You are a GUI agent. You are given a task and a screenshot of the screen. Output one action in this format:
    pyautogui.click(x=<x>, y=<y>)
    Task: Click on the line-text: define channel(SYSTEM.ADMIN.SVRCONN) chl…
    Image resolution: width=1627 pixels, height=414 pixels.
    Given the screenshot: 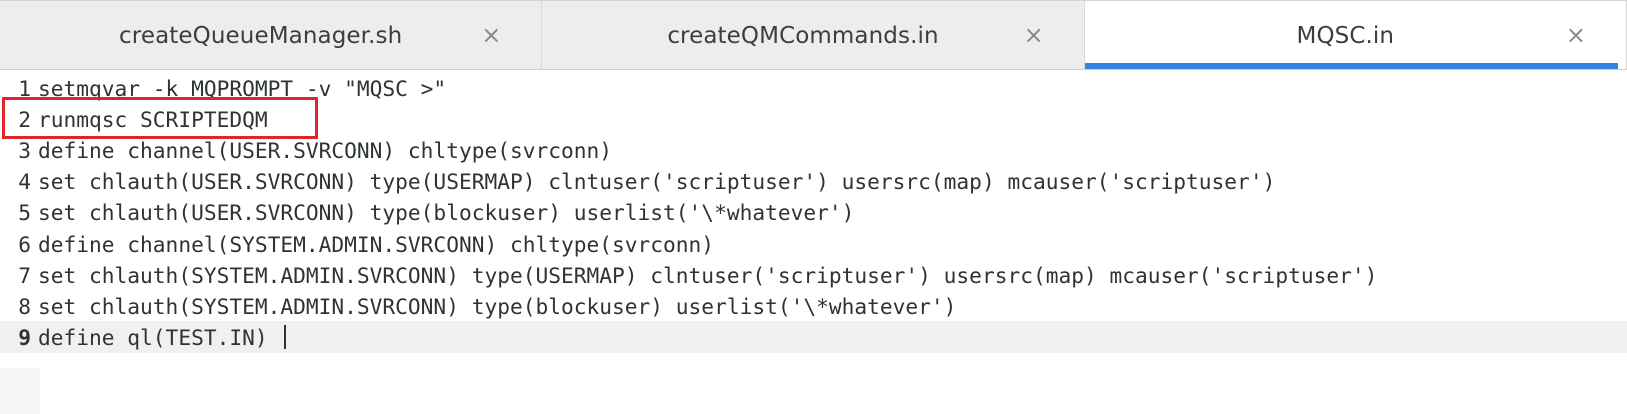 What is the action you would take?
    pyautogui.click(x=376, y=244)
    